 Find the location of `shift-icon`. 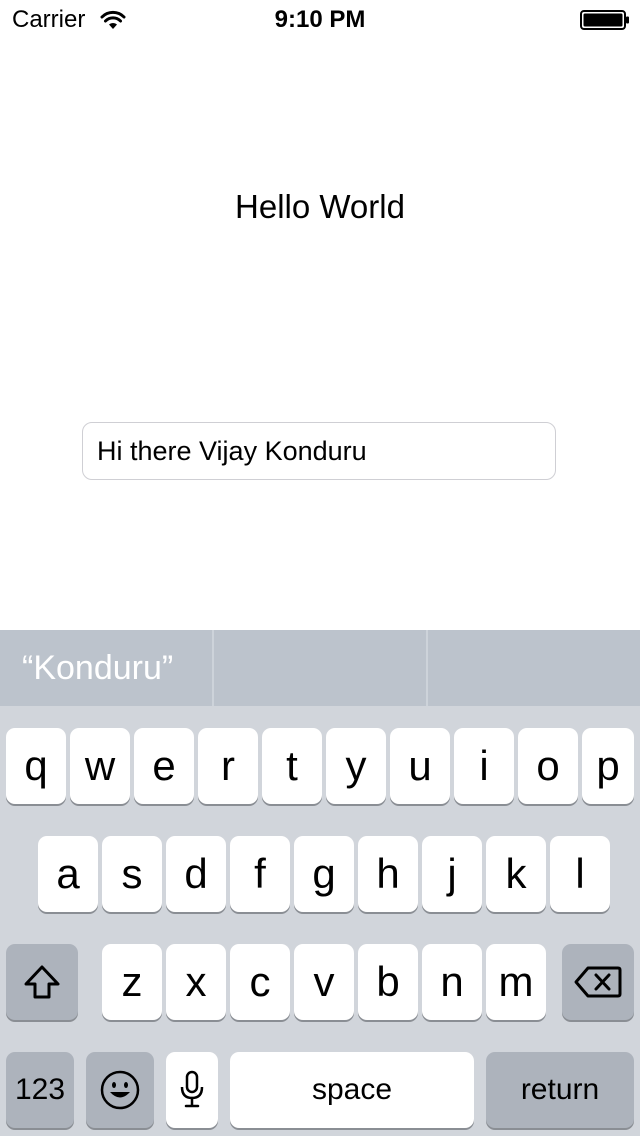

shift-icon is located at coordinates (42, 982).